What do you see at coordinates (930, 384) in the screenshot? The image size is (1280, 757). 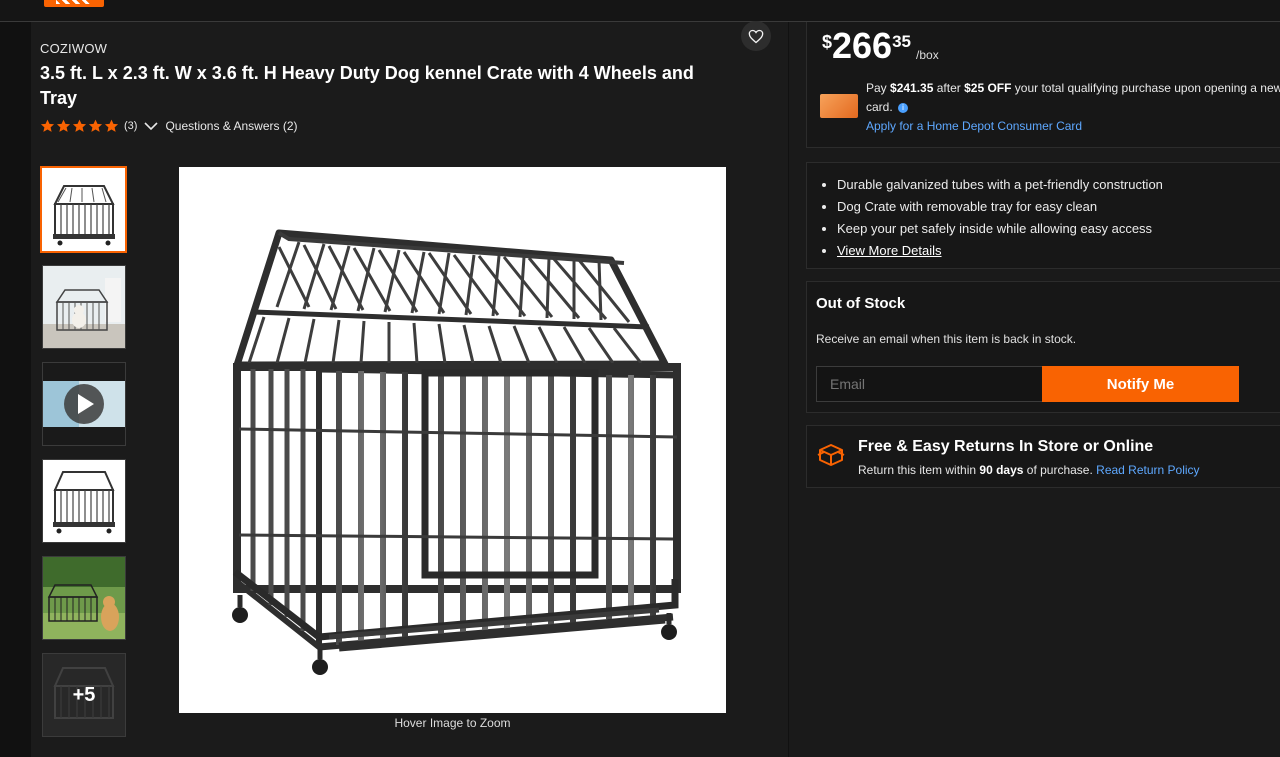 I see `email-input` at bounding box center [930, 384].